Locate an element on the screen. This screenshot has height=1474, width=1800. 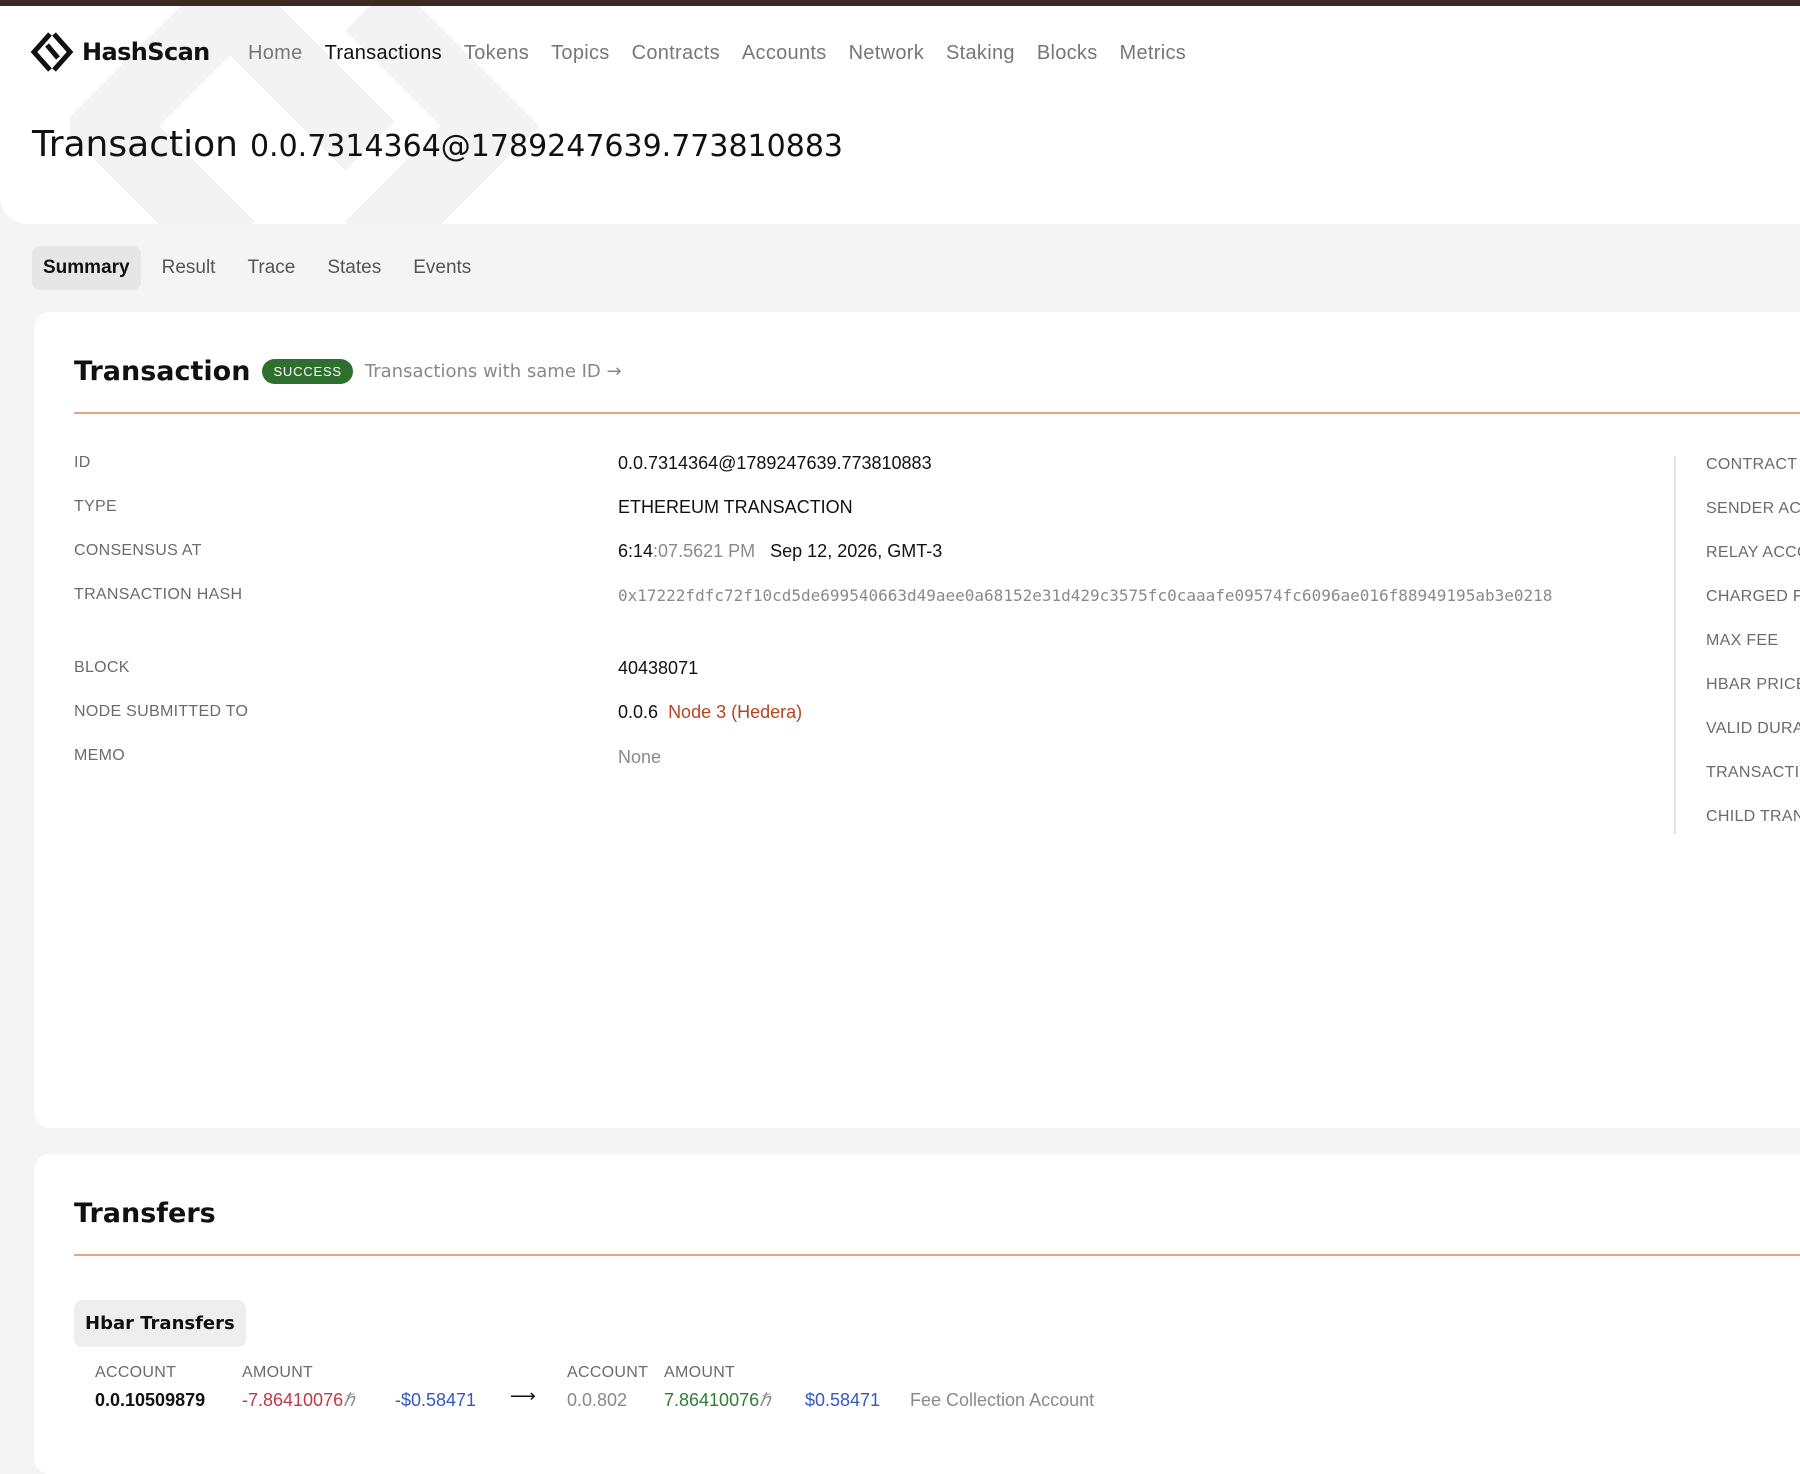
from-amount-value: -7.86410076 is located at coordinates (293, 1400).